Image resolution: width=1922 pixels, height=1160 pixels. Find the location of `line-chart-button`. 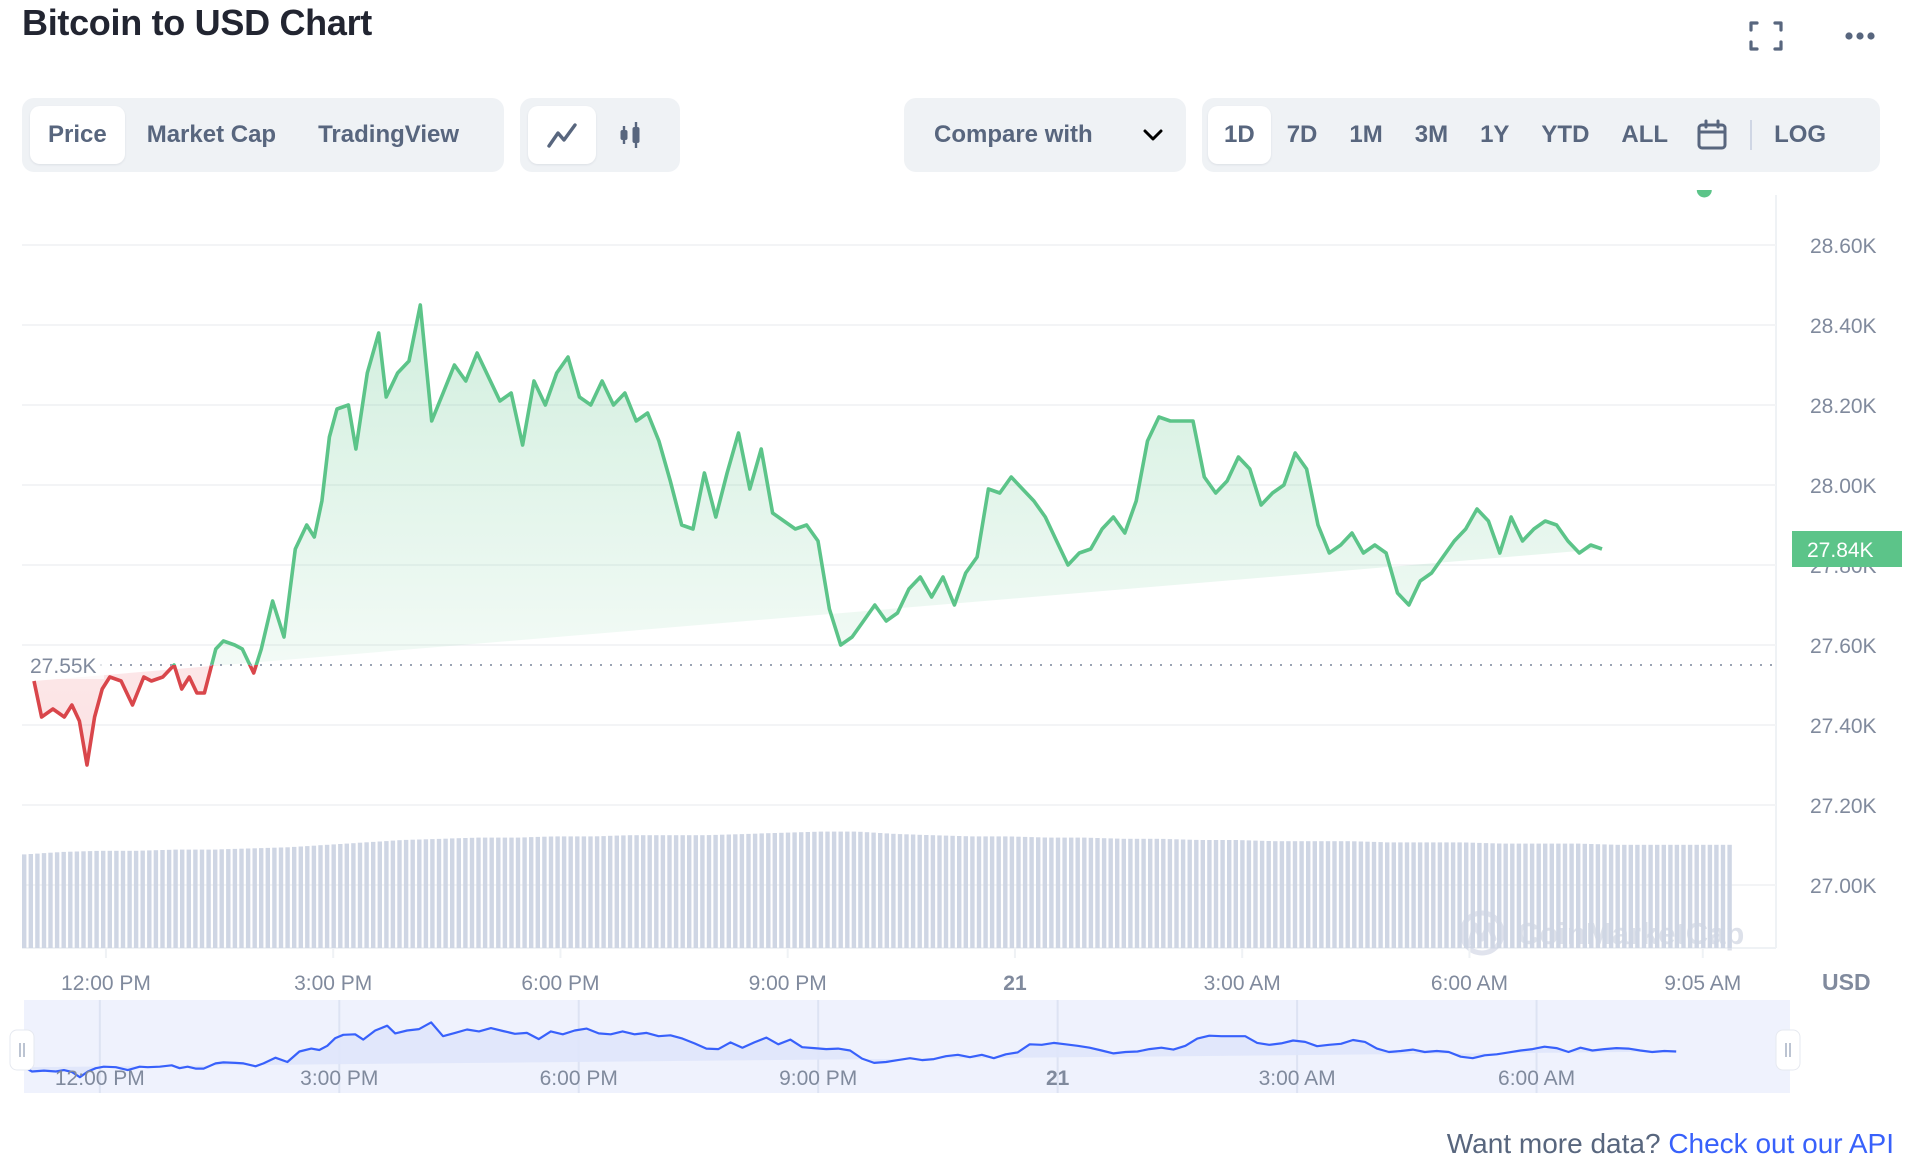

line-chart-button is located at coordinates (562, 135).